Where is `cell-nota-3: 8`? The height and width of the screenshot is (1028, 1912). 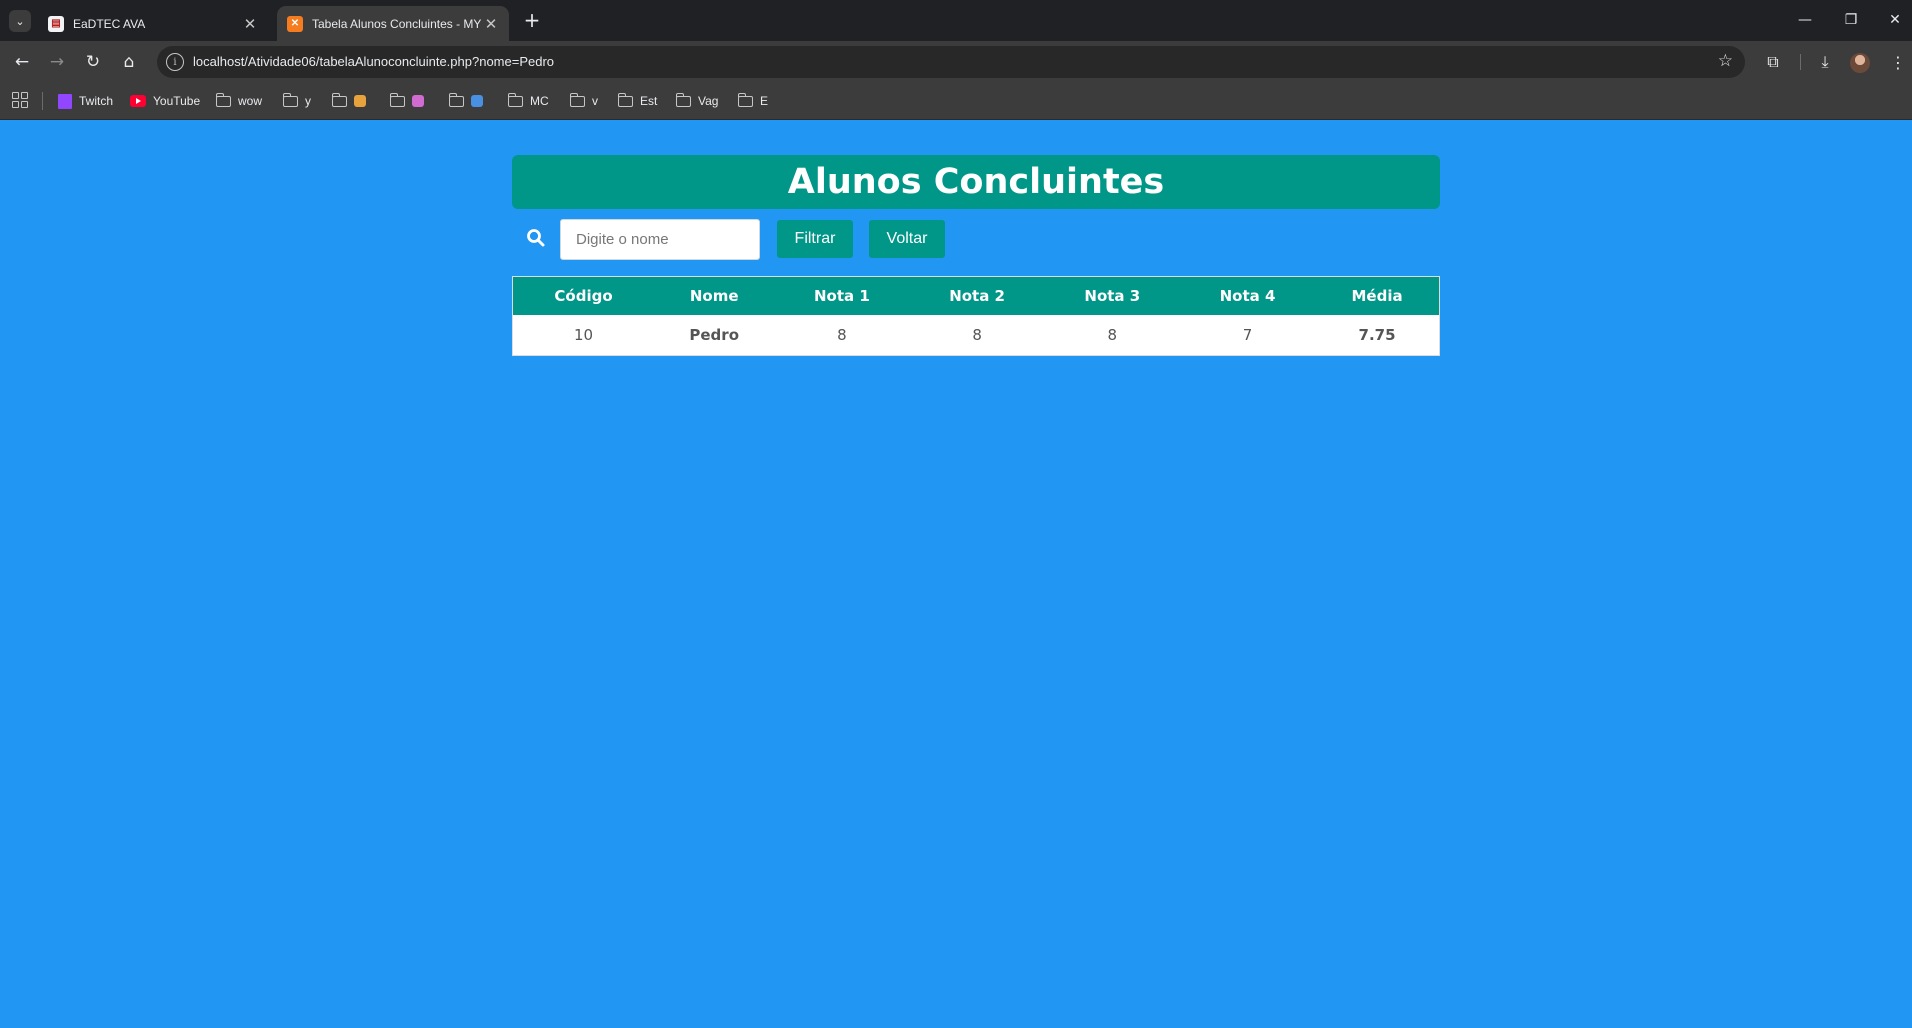 cell-nota-3: 8 is located at coordinates (1112, 335).